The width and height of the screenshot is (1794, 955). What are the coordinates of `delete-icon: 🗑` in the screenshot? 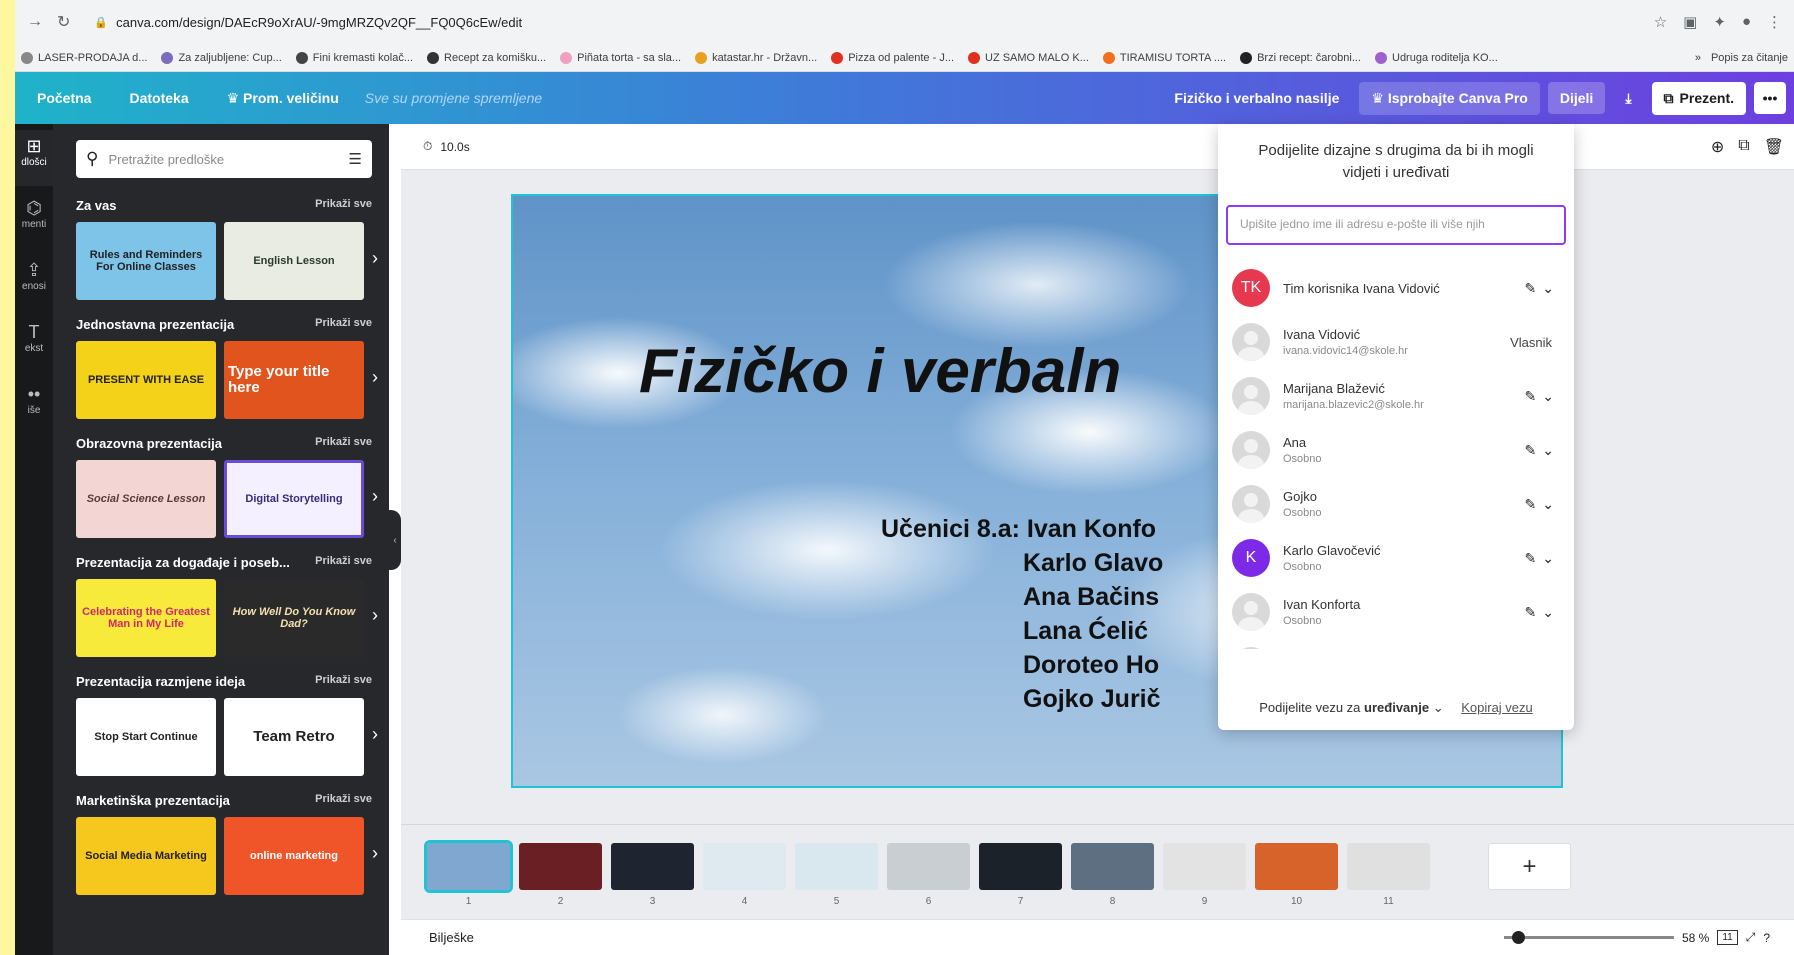 It's located at (1774, 147).